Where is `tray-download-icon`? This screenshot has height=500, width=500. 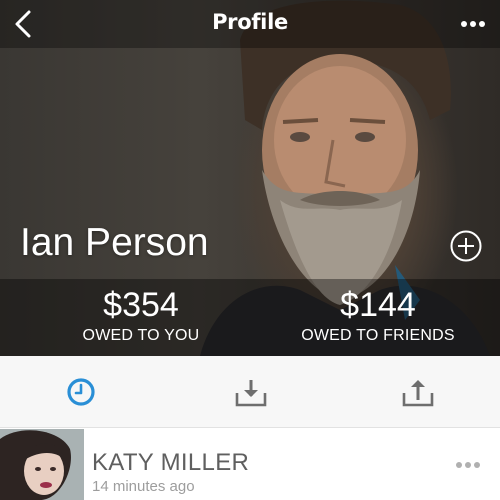
tray-download-icon is located at coordinates (251, 393).